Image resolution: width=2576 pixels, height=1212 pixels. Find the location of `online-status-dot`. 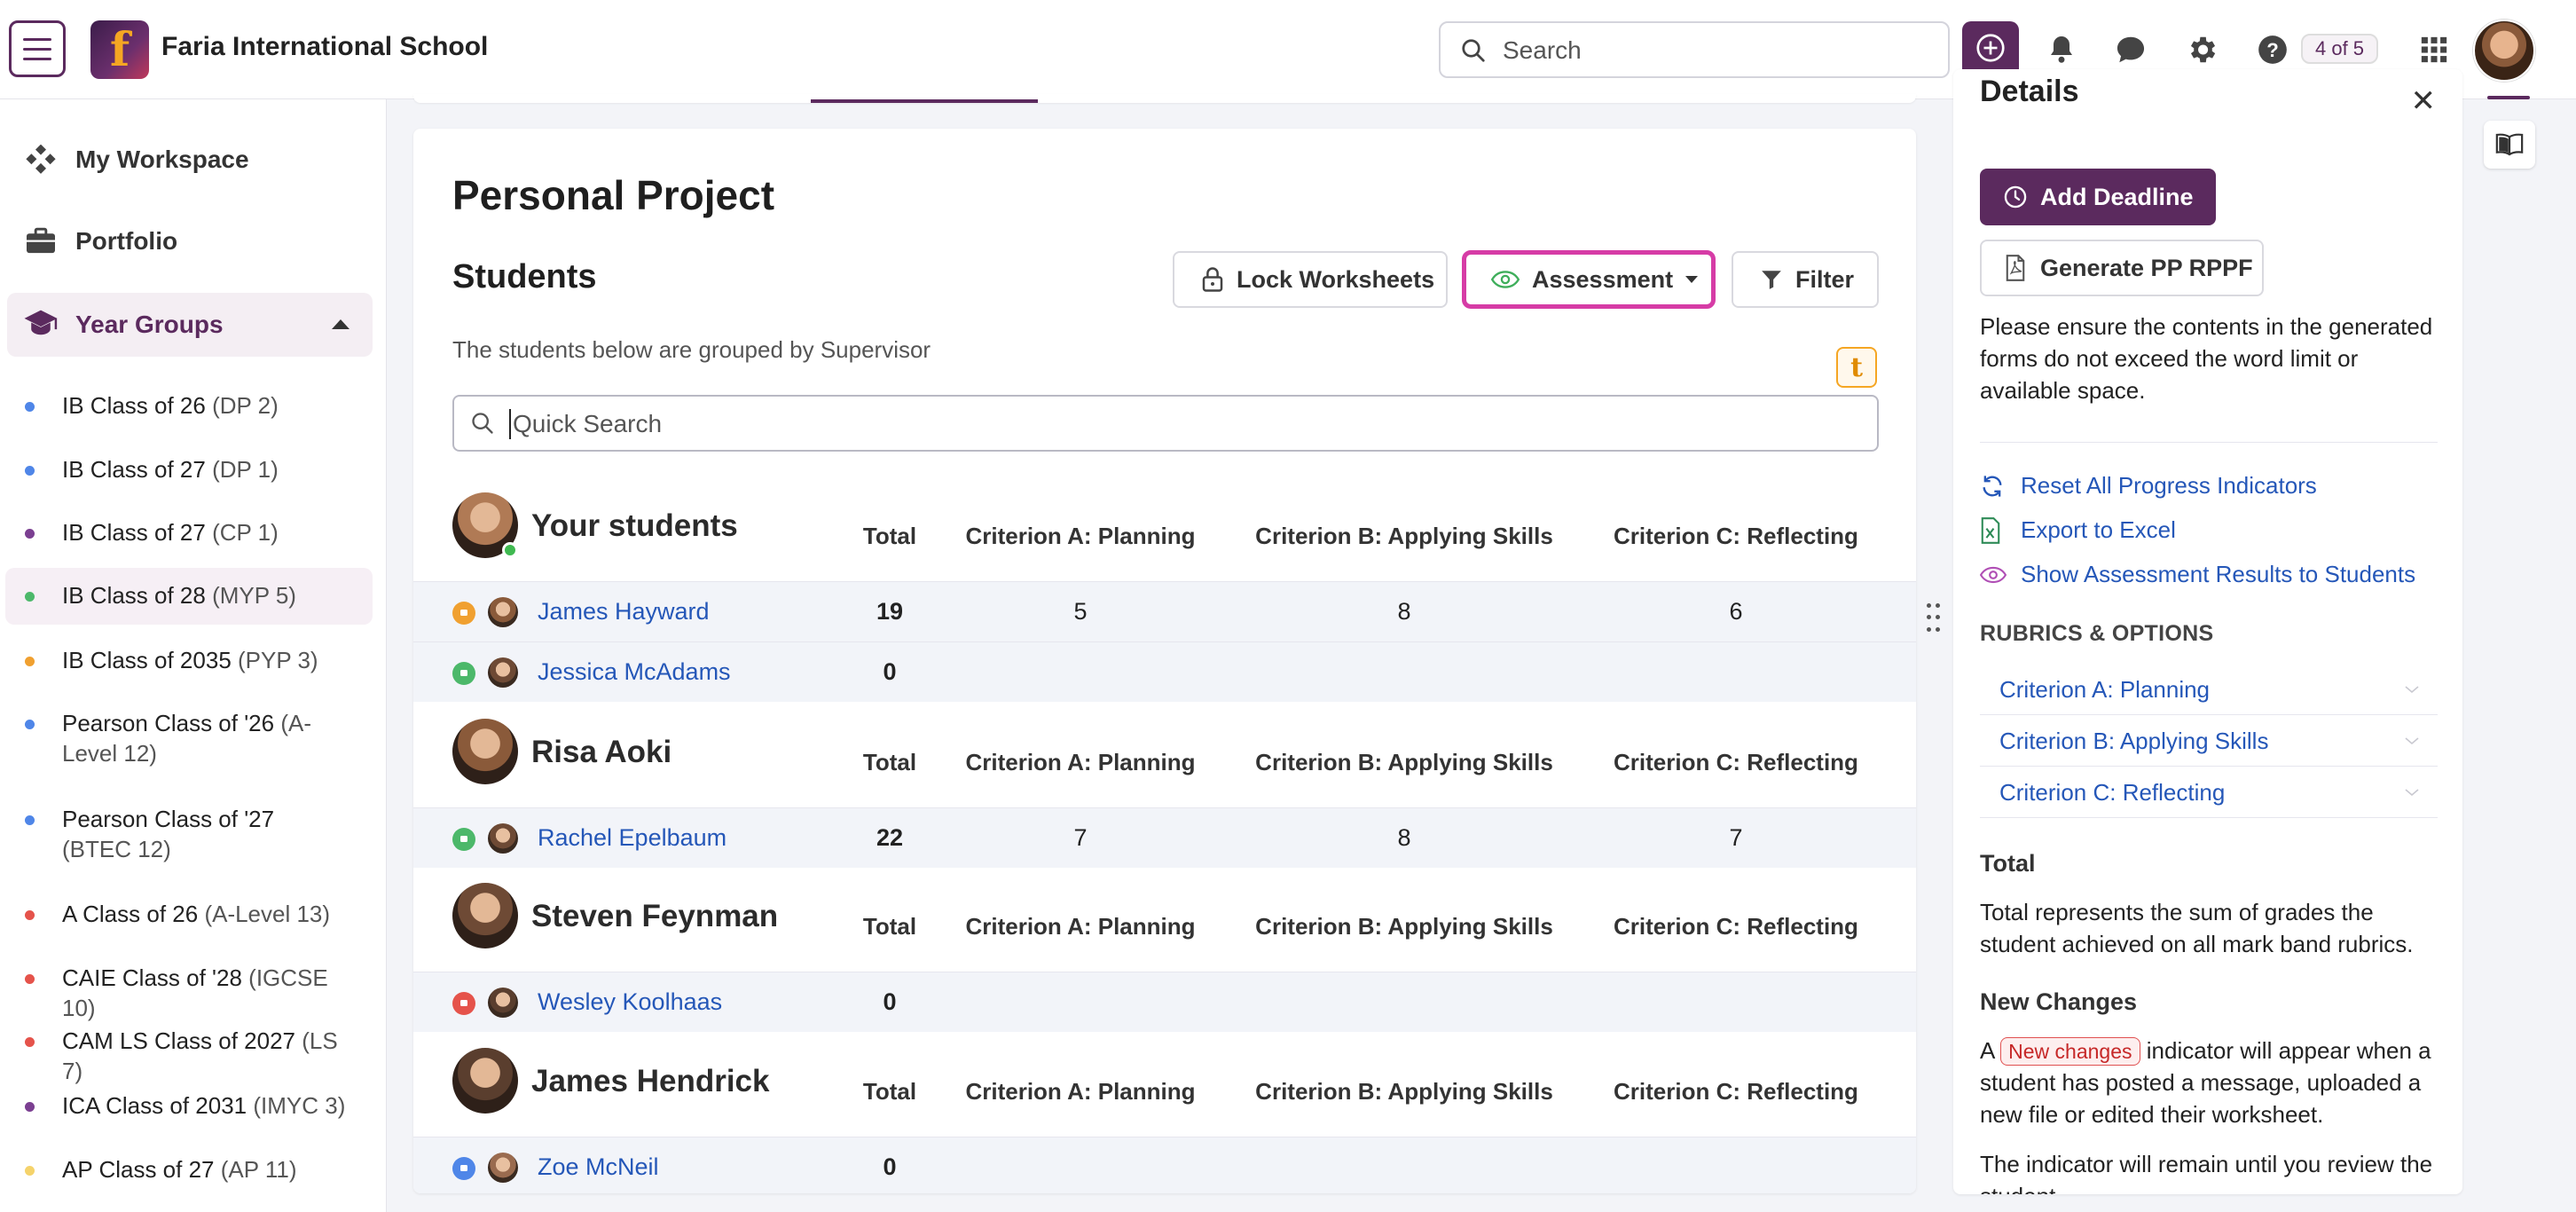

online-status-dot is located at coordinates (510, 550).